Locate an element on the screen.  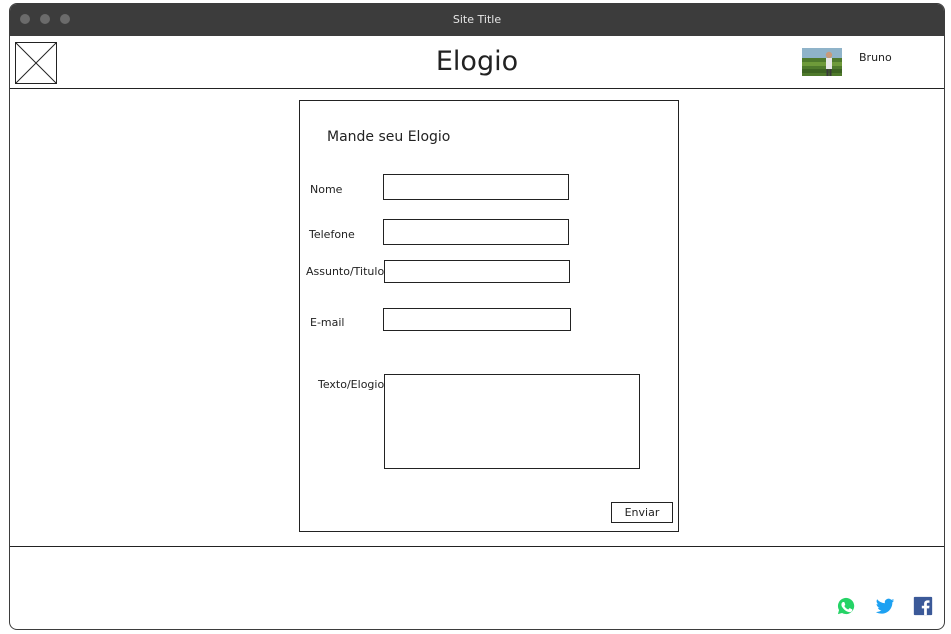
texto-textarea is located at coordinates (512, 421).